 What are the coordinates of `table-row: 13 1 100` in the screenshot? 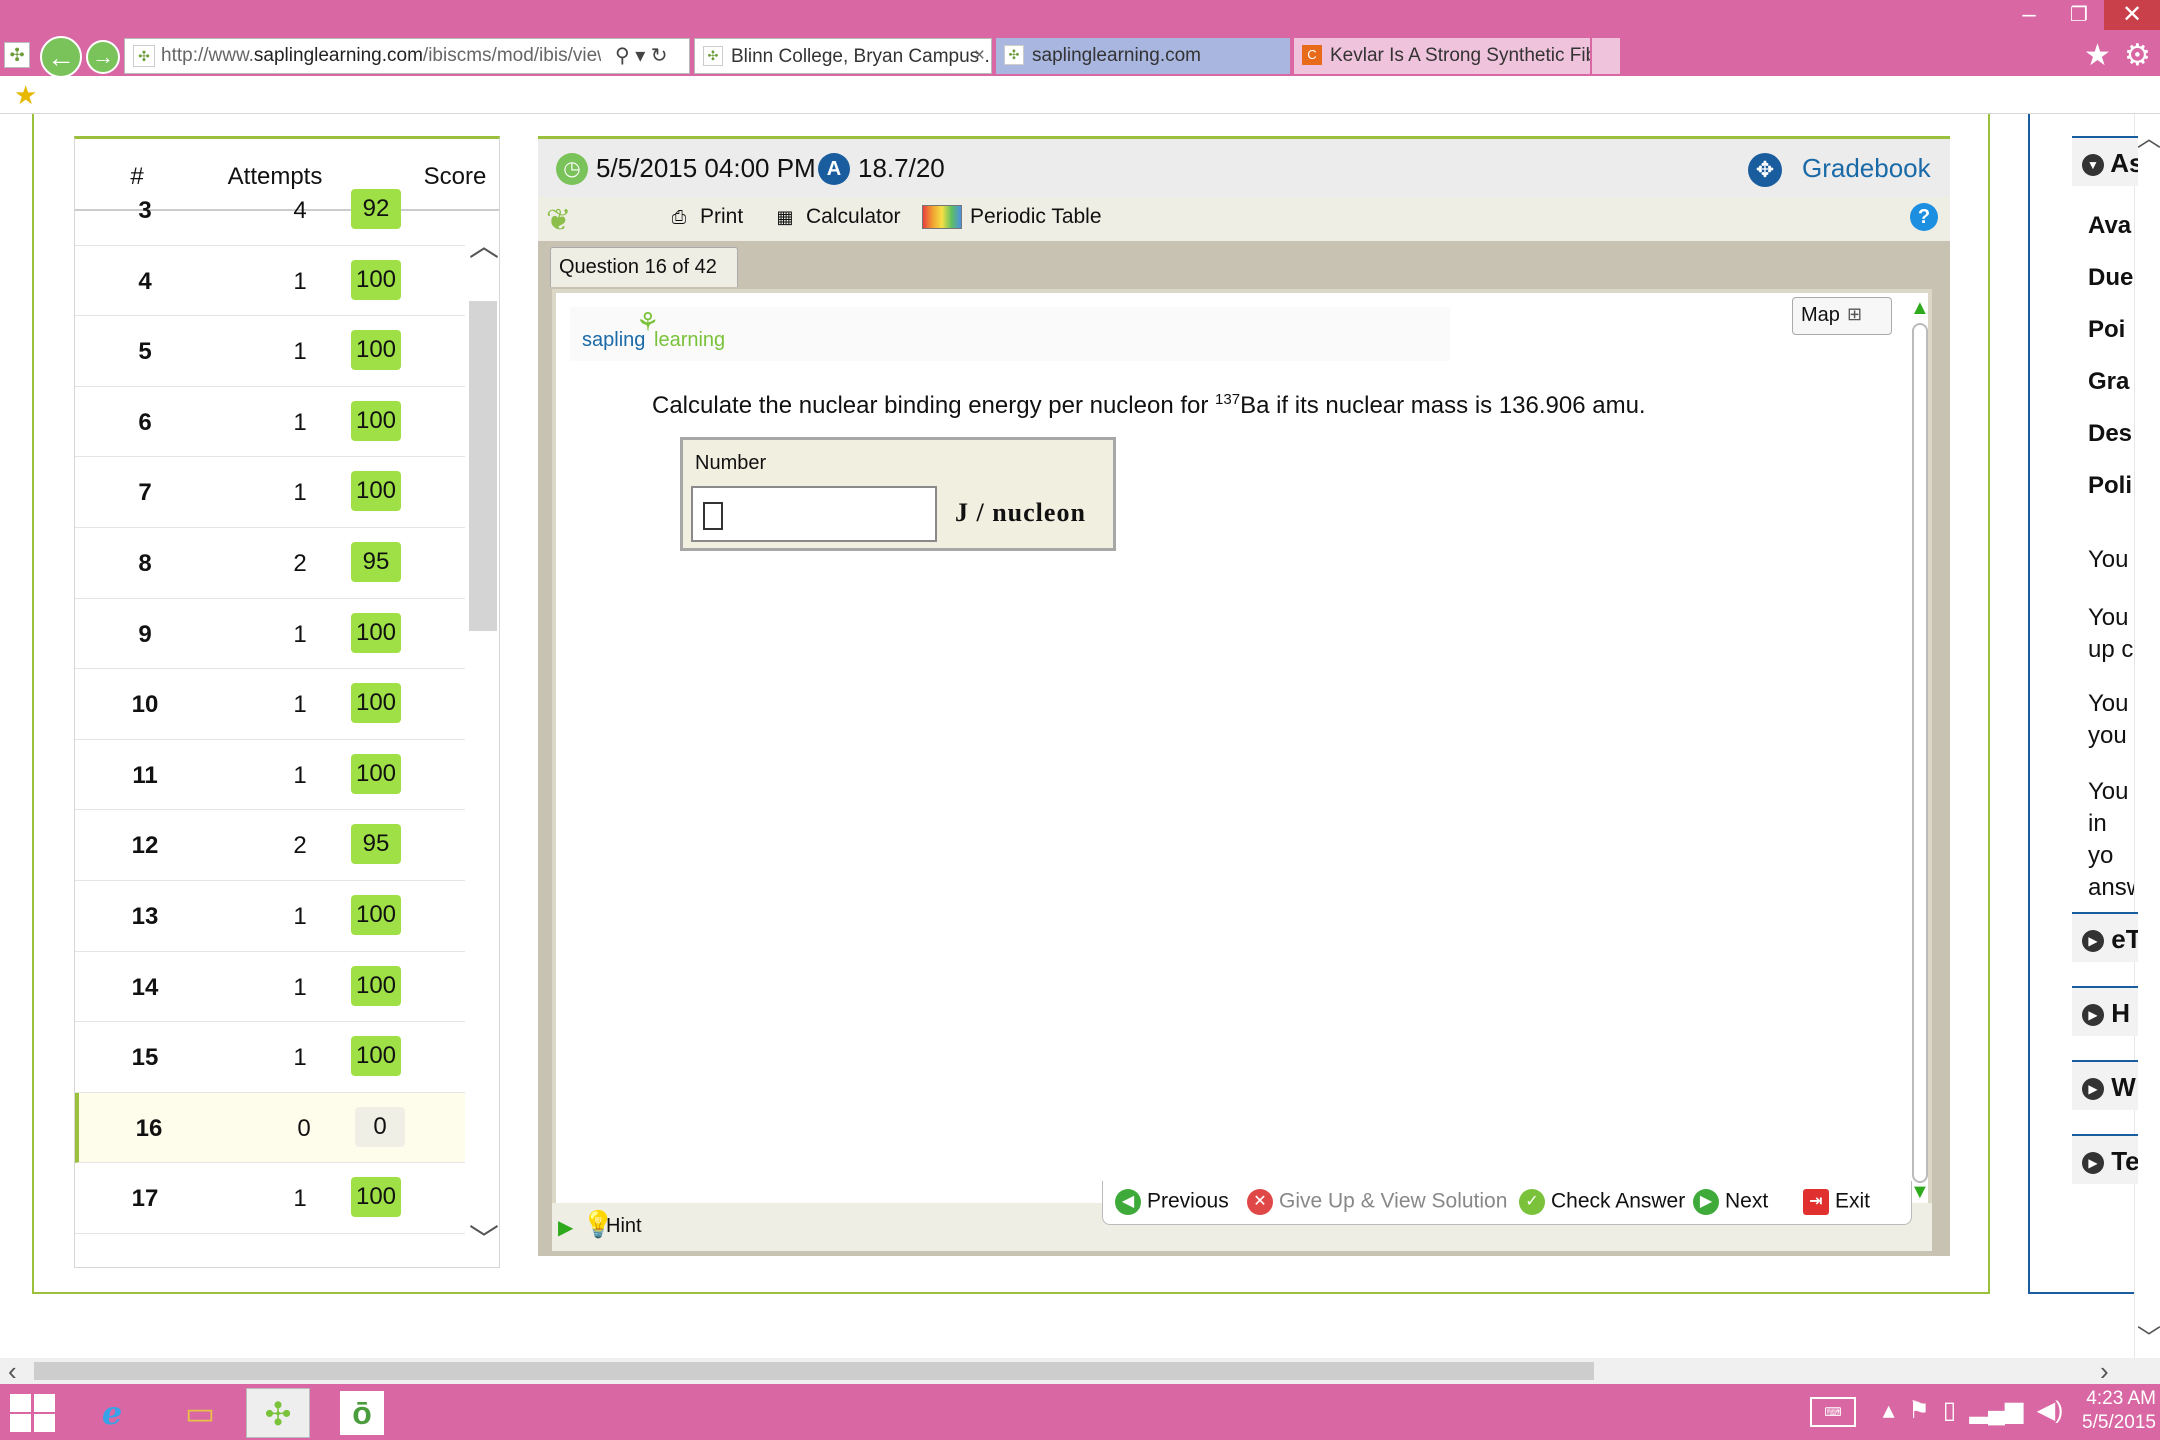 It's located at (270, 916).